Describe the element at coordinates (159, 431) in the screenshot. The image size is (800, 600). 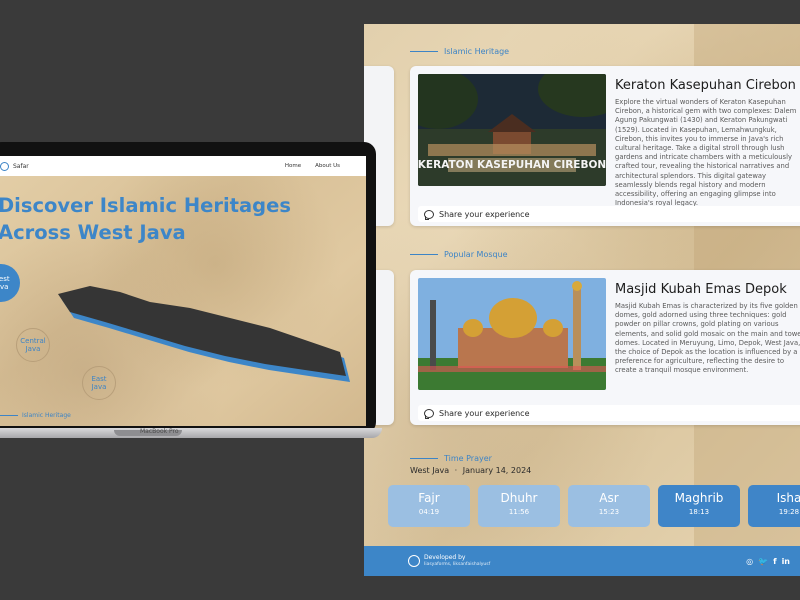
I see `laptop-model-label: MacBook Pro` at that location.